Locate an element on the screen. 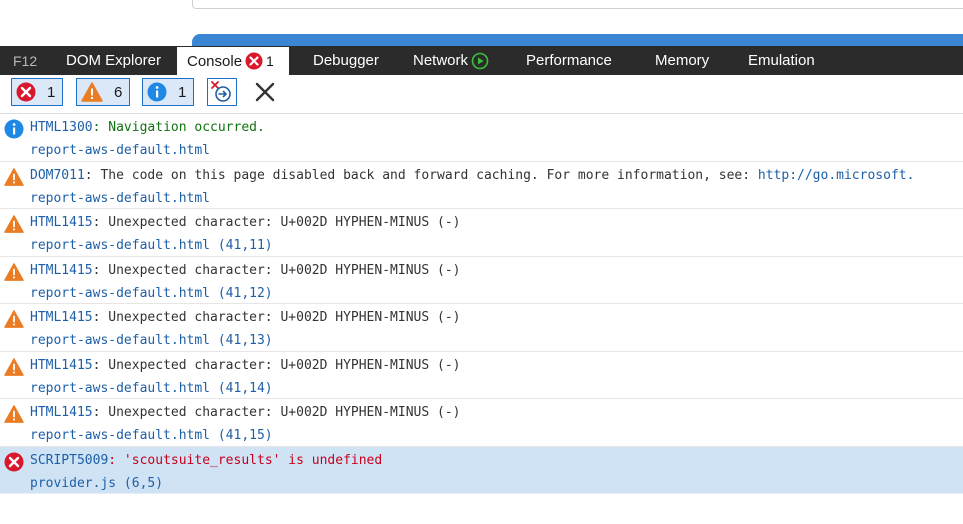  message-text: : 'scoutsuite_results' is undefined is located at coordinates (245, 460).